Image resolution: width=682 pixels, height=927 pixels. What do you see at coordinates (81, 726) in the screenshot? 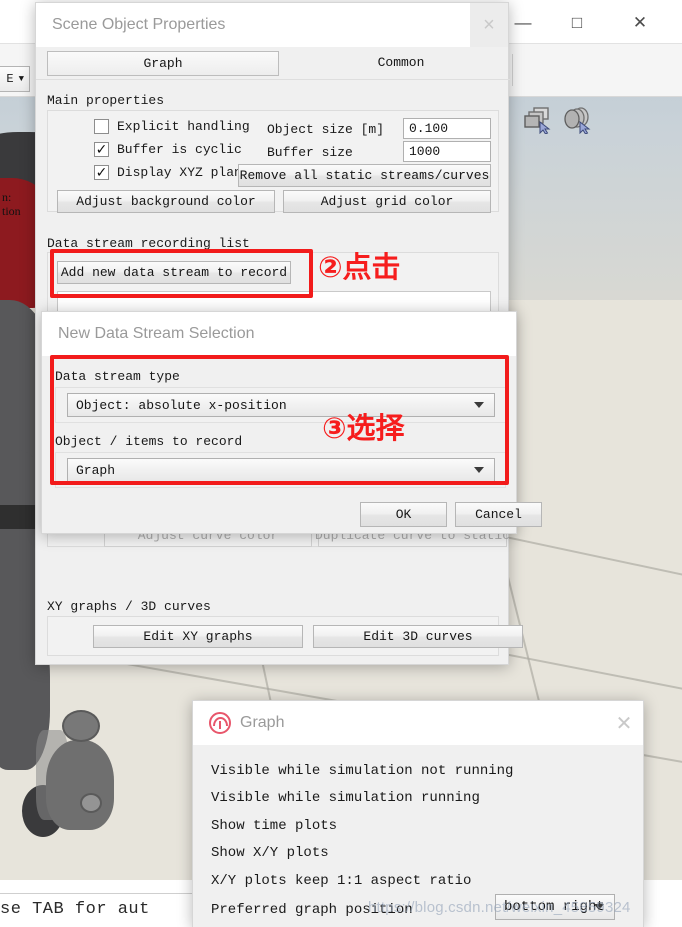
I see `robot-knob` at bounding box center [81, 726].